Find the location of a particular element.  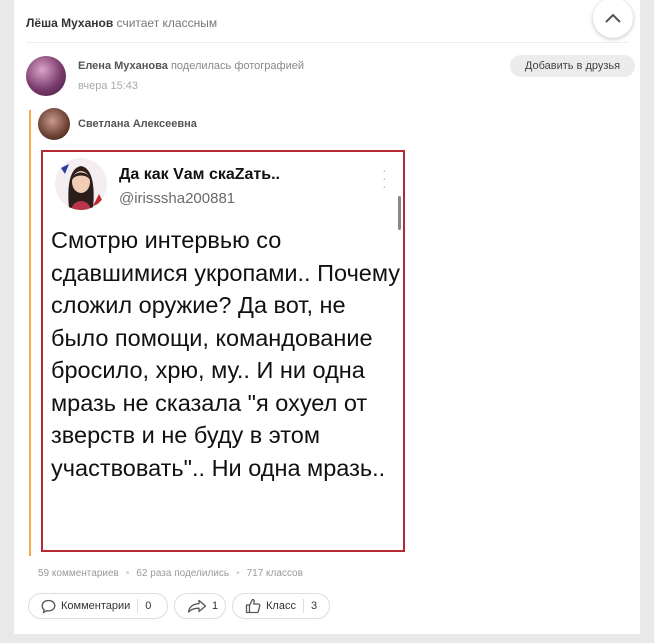

more-dots-icon: · · · is located at coordinates (384, 178).